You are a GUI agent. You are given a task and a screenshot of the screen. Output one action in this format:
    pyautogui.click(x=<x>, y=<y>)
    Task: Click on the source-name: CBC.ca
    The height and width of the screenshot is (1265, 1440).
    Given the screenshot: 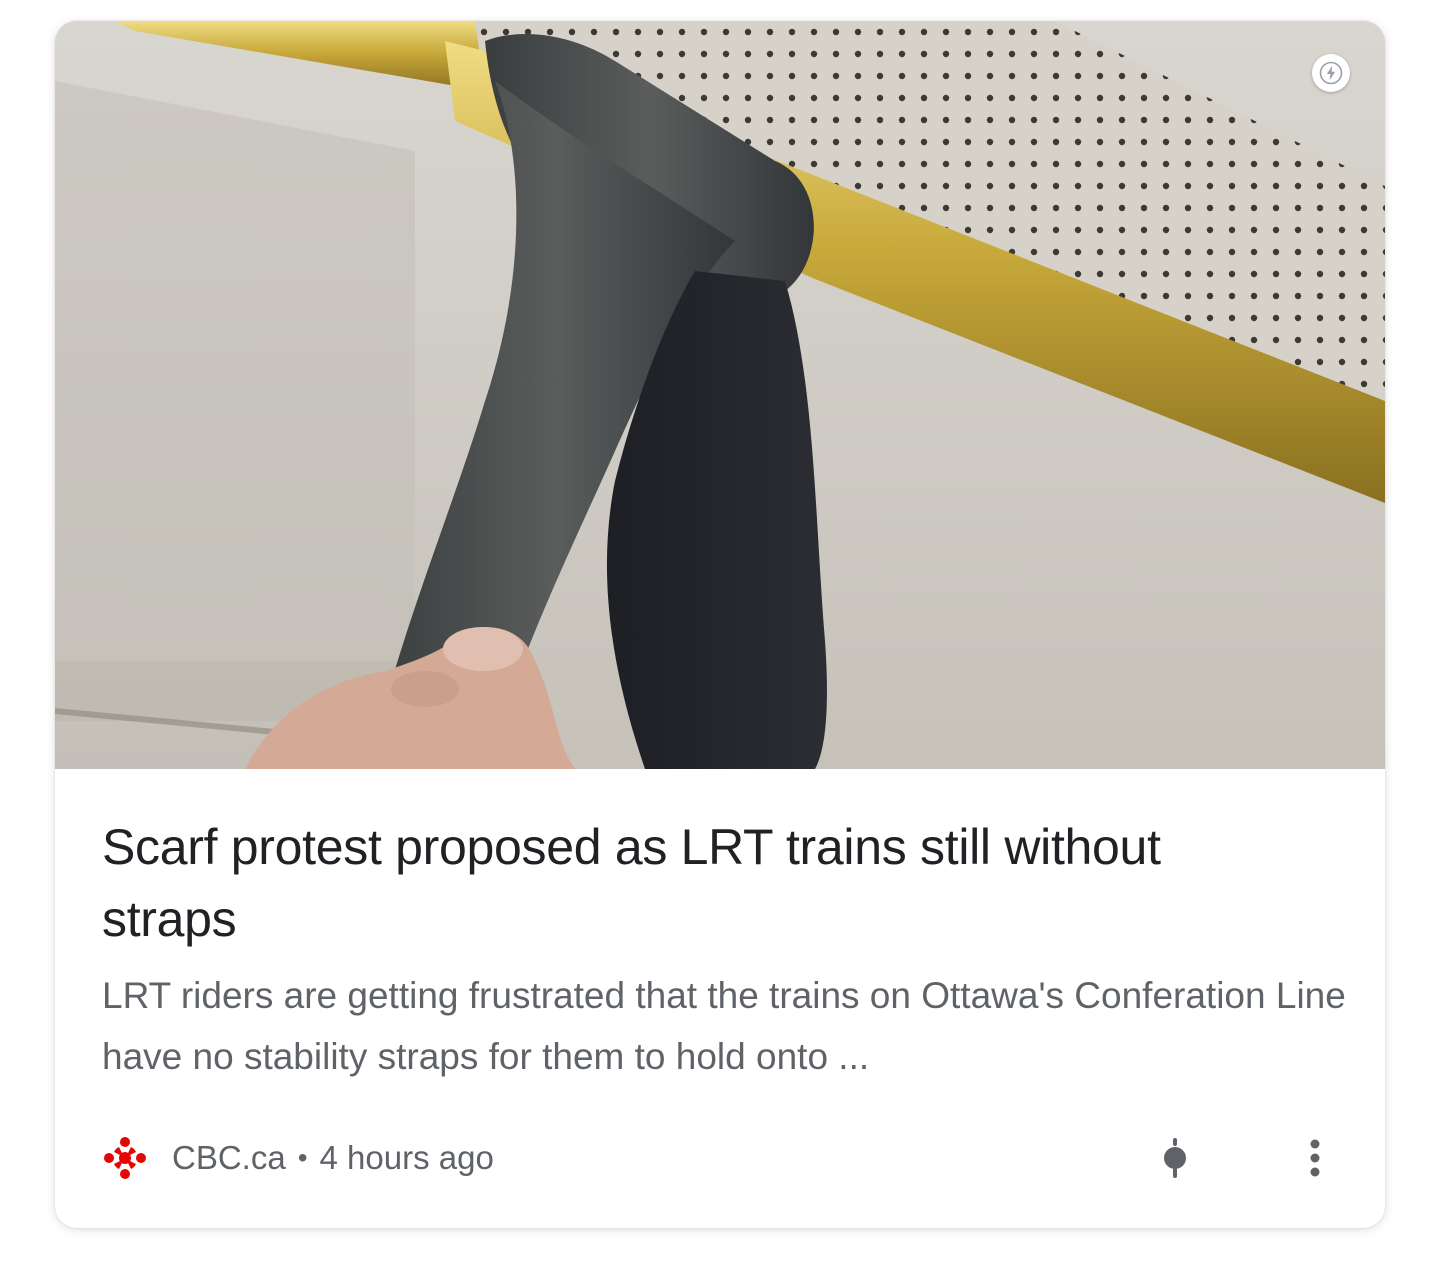 What is the action you would take?
    pyautogui.click(x=229, y=1158)
    